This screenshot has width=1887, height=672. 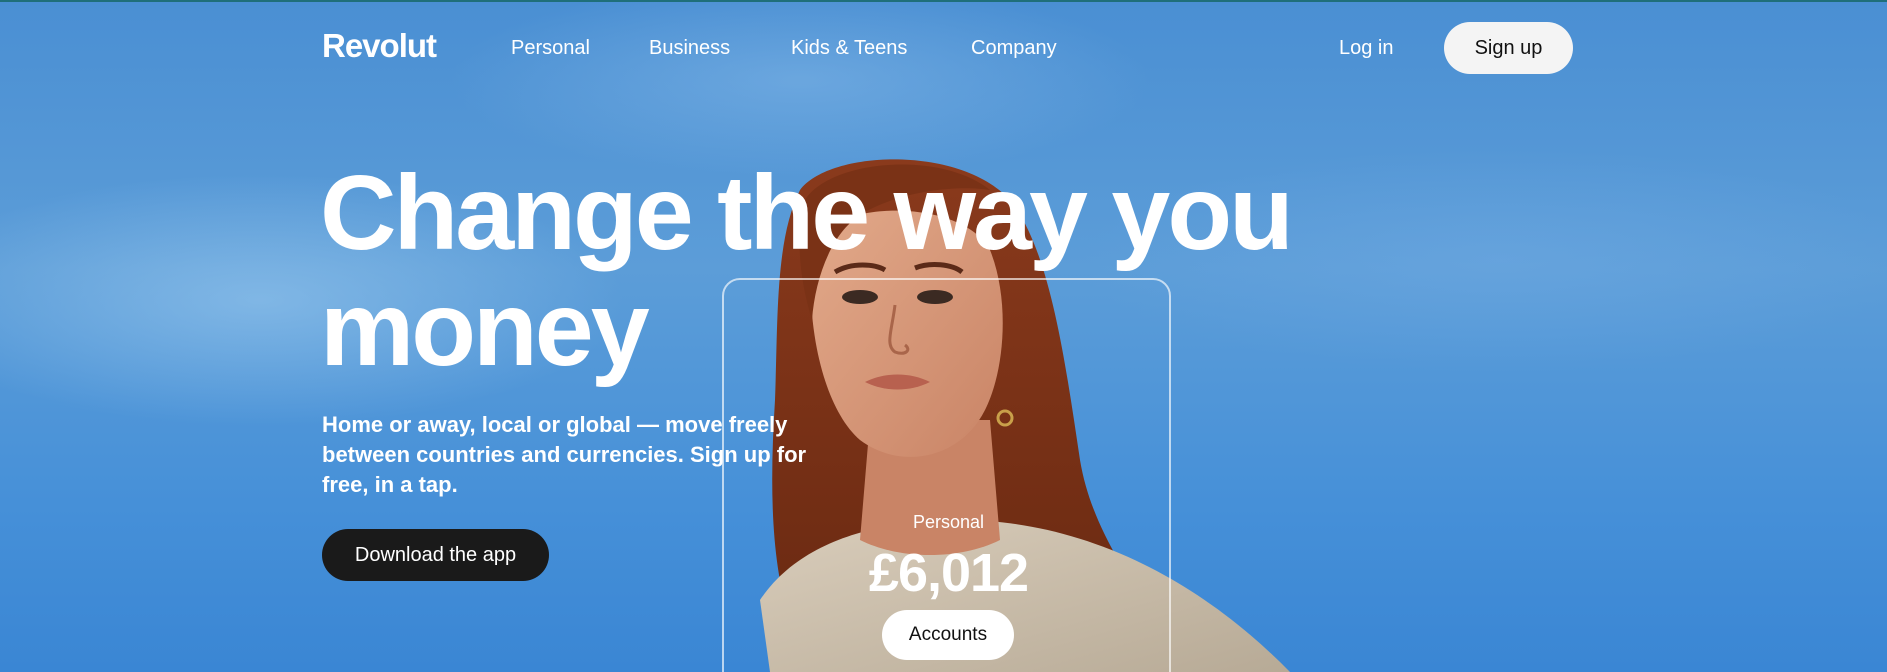 What do you see at coordinates (689, 48) in the screenshot?
I see `nav-link-business: Business` at bounding box center [689, 48].